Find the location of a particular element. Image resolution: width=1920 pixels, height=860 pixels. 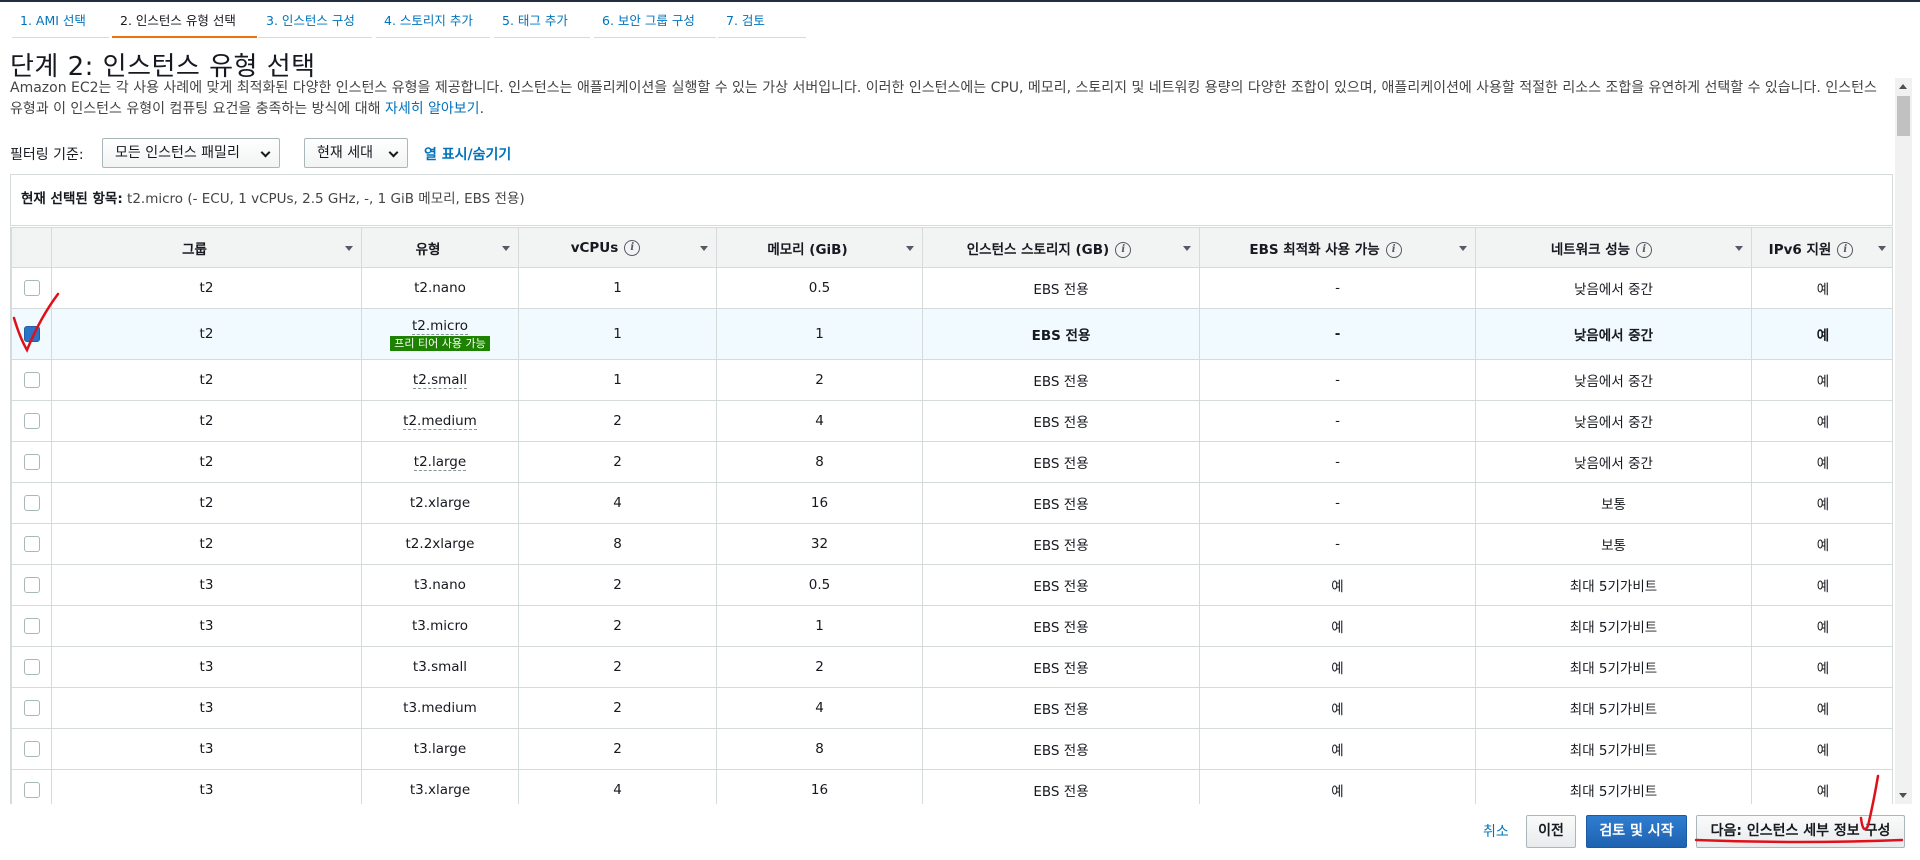

scroll-thumb is located at coordinates (1903, 116).